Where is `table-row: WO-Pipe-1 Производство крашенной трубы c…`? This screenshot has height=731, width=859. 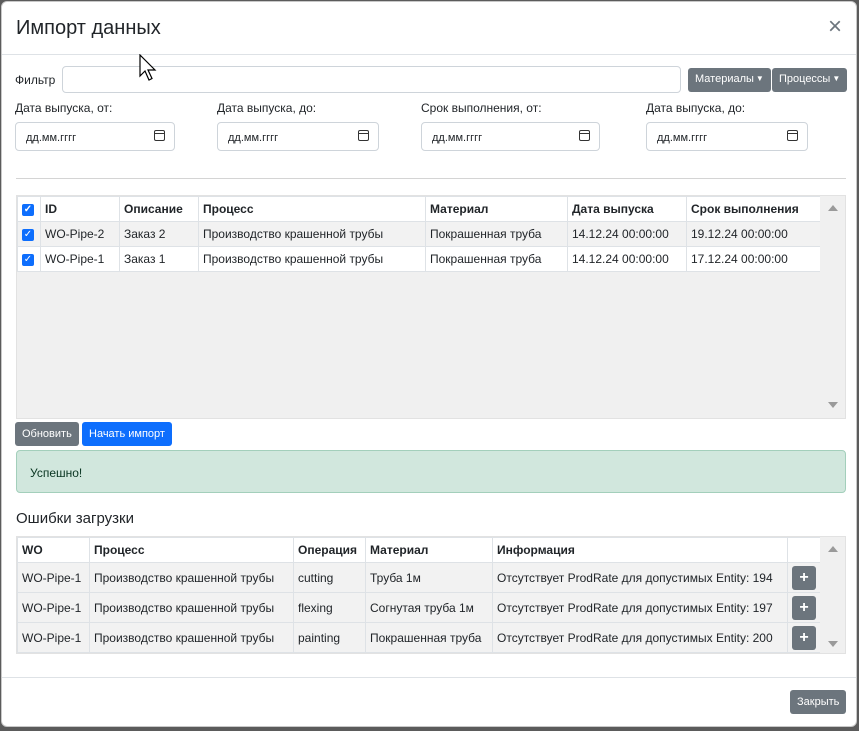 table-row: WO-Pipe-1 Производство крашенной трубы c… is located at coordinates (419, 577).